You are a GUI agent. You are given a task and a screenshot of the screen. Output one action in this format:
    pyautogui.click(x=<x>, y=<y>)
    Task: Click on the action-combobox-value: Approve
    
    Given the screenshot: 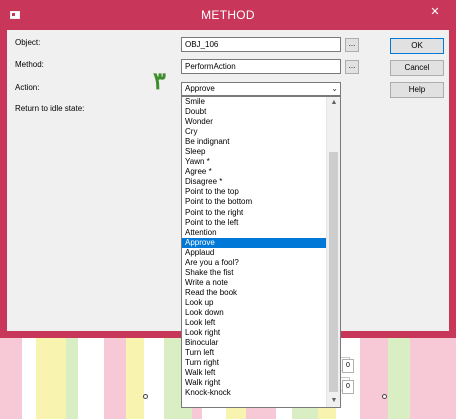 What is the action you would take?
    pyautogui.click(x=200, y=88)
    